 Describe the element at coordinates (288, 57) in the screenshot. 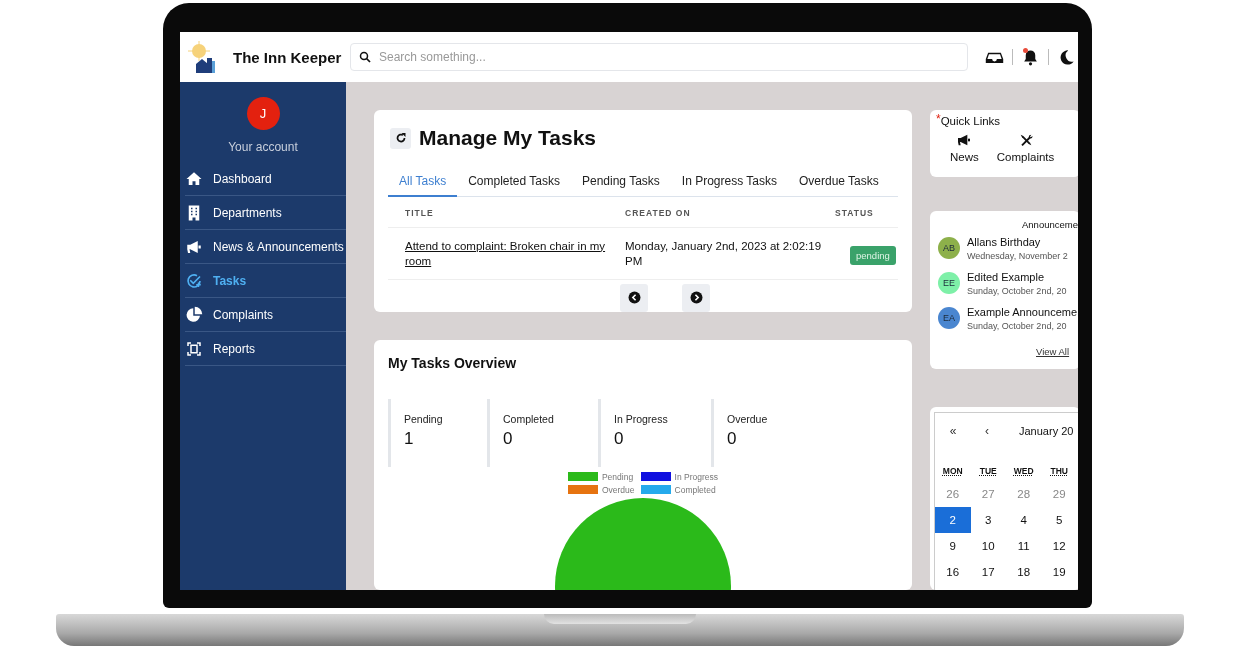

I see `app-title: The Inn Keeper` at that location.